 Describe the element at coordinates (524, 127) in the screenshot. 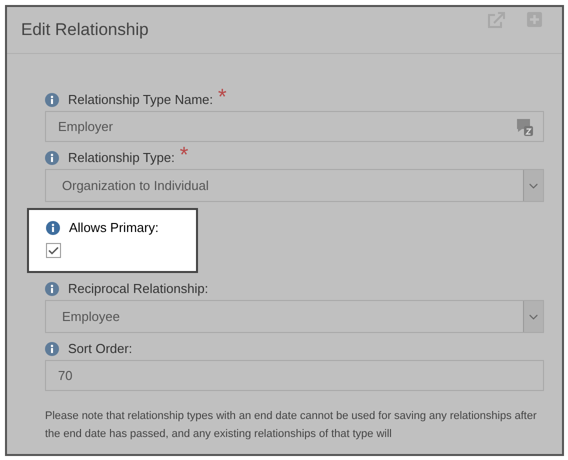

I see `translate-icon` at that location.